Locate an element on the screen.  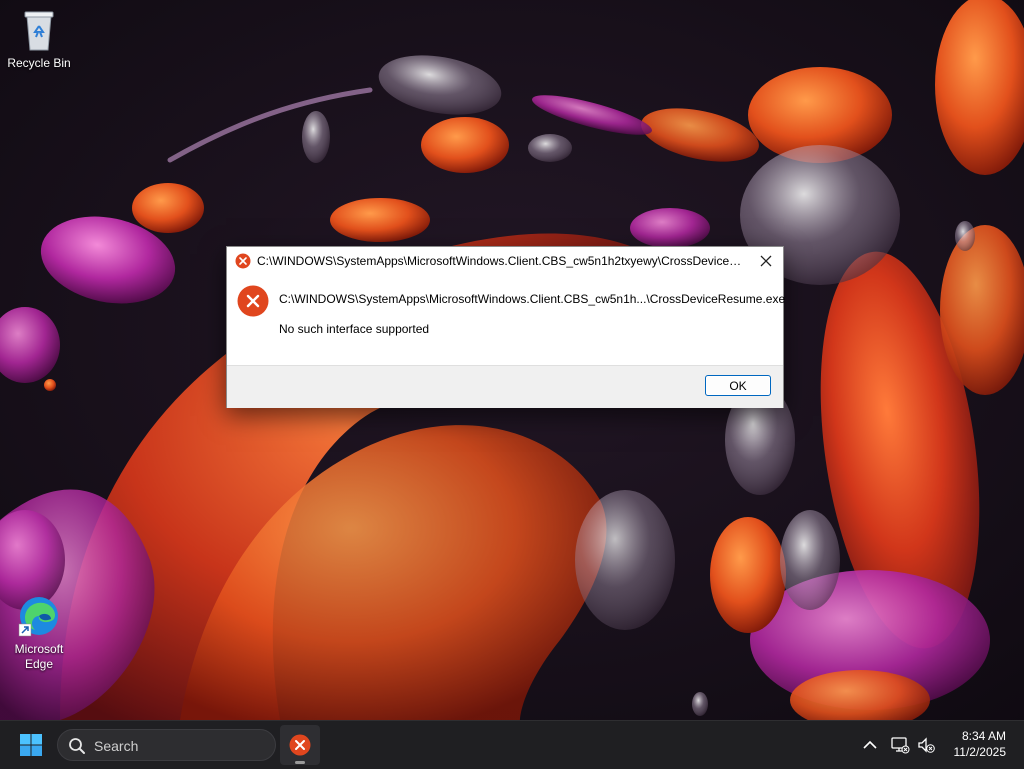
taskbar-app-error-dialog is located at coordinates (300, 745).